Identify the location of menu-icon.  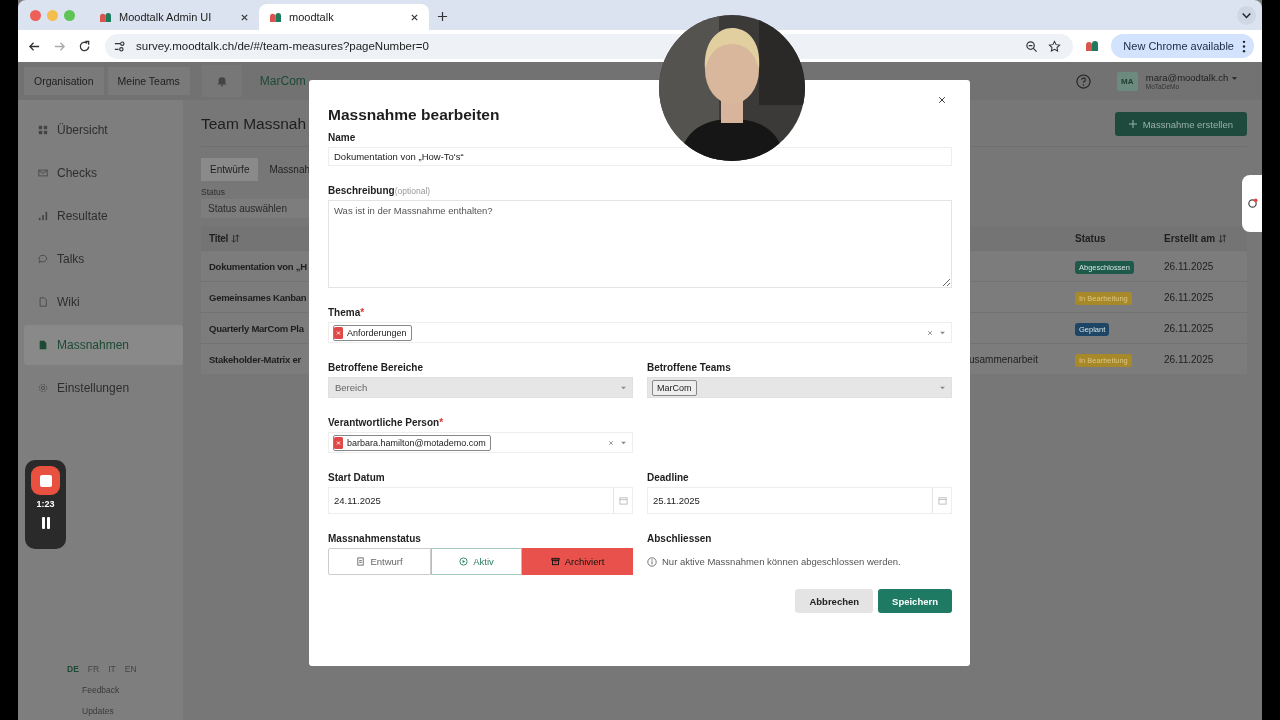
(1244, 46).